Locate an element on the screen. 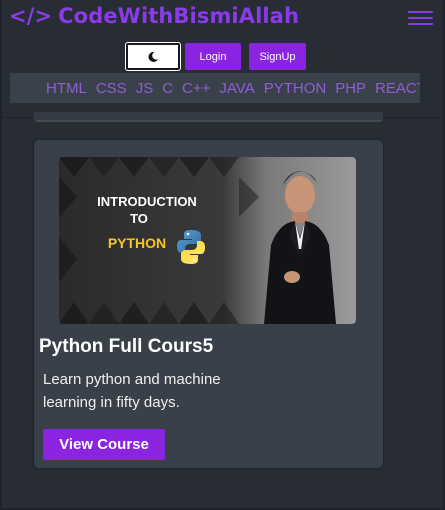 Image resolution: width=445 pixels, height=510 pixels. course-title: Python Full Cours5 is located at coordinates (126, 346).